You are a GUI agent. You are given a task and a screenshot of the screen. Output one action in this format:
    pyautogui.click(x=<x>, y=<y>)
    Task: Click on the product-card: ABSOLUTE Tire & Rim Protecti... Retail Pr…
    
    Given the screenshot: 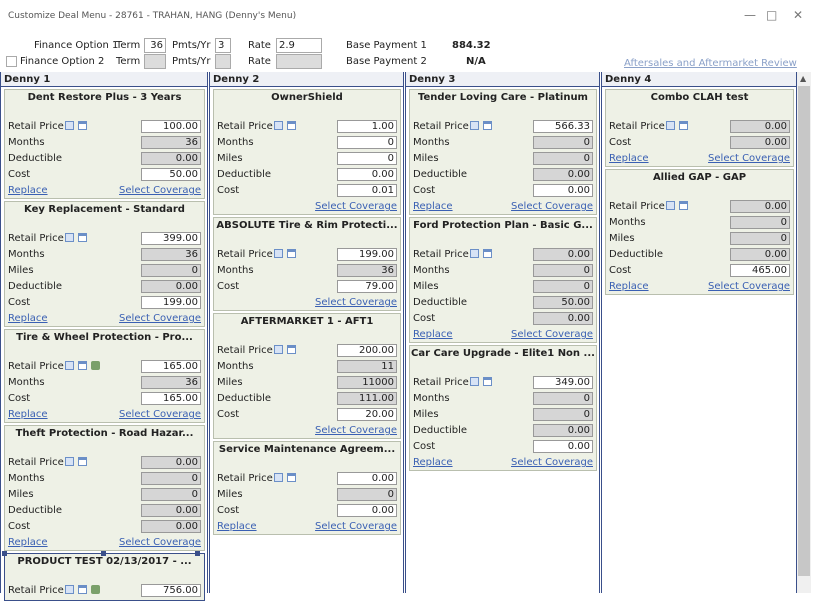 What is the action you would take?
    pyautogui.click(x=307, y=264)
    